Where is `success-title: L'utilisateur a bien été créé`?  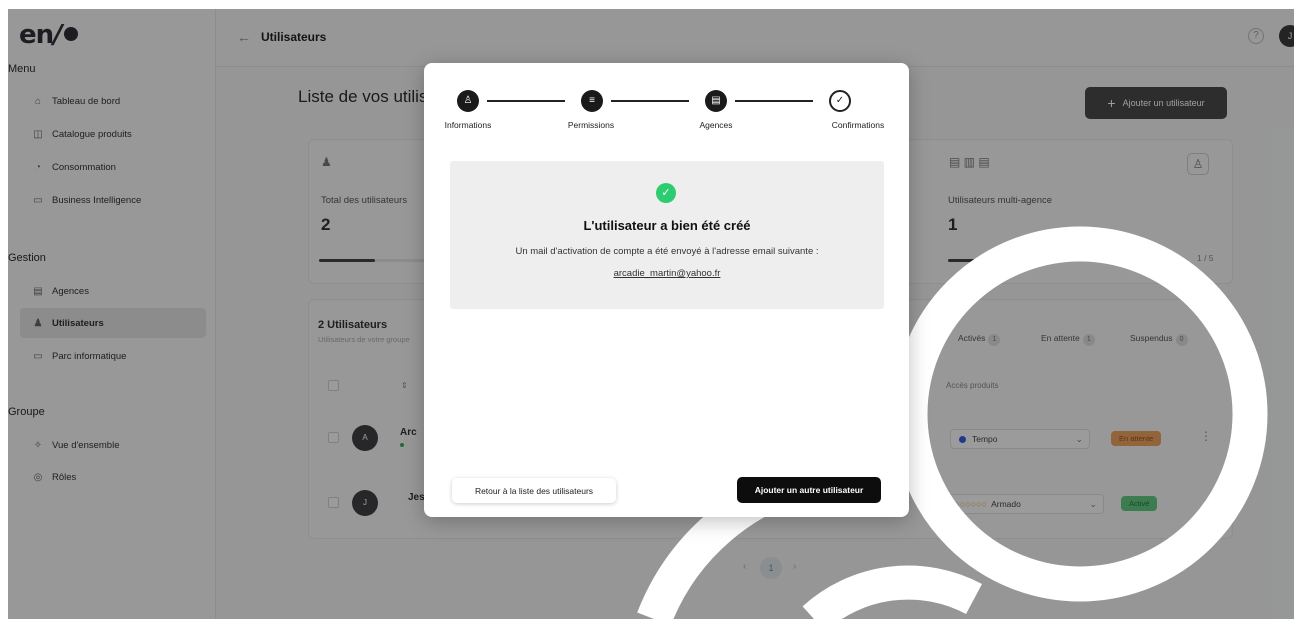 success-title: L'utilisateur a bien été créé is located at coordinates (667, 225).